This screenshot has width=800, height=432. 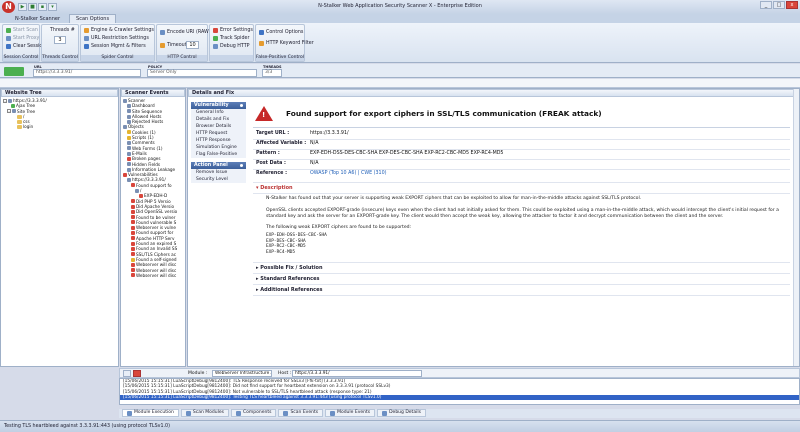 What do you see at coordinates (173, 45) in the screenshot?
I see `timeout-label: Timeout` at bounding box center [173, 45].